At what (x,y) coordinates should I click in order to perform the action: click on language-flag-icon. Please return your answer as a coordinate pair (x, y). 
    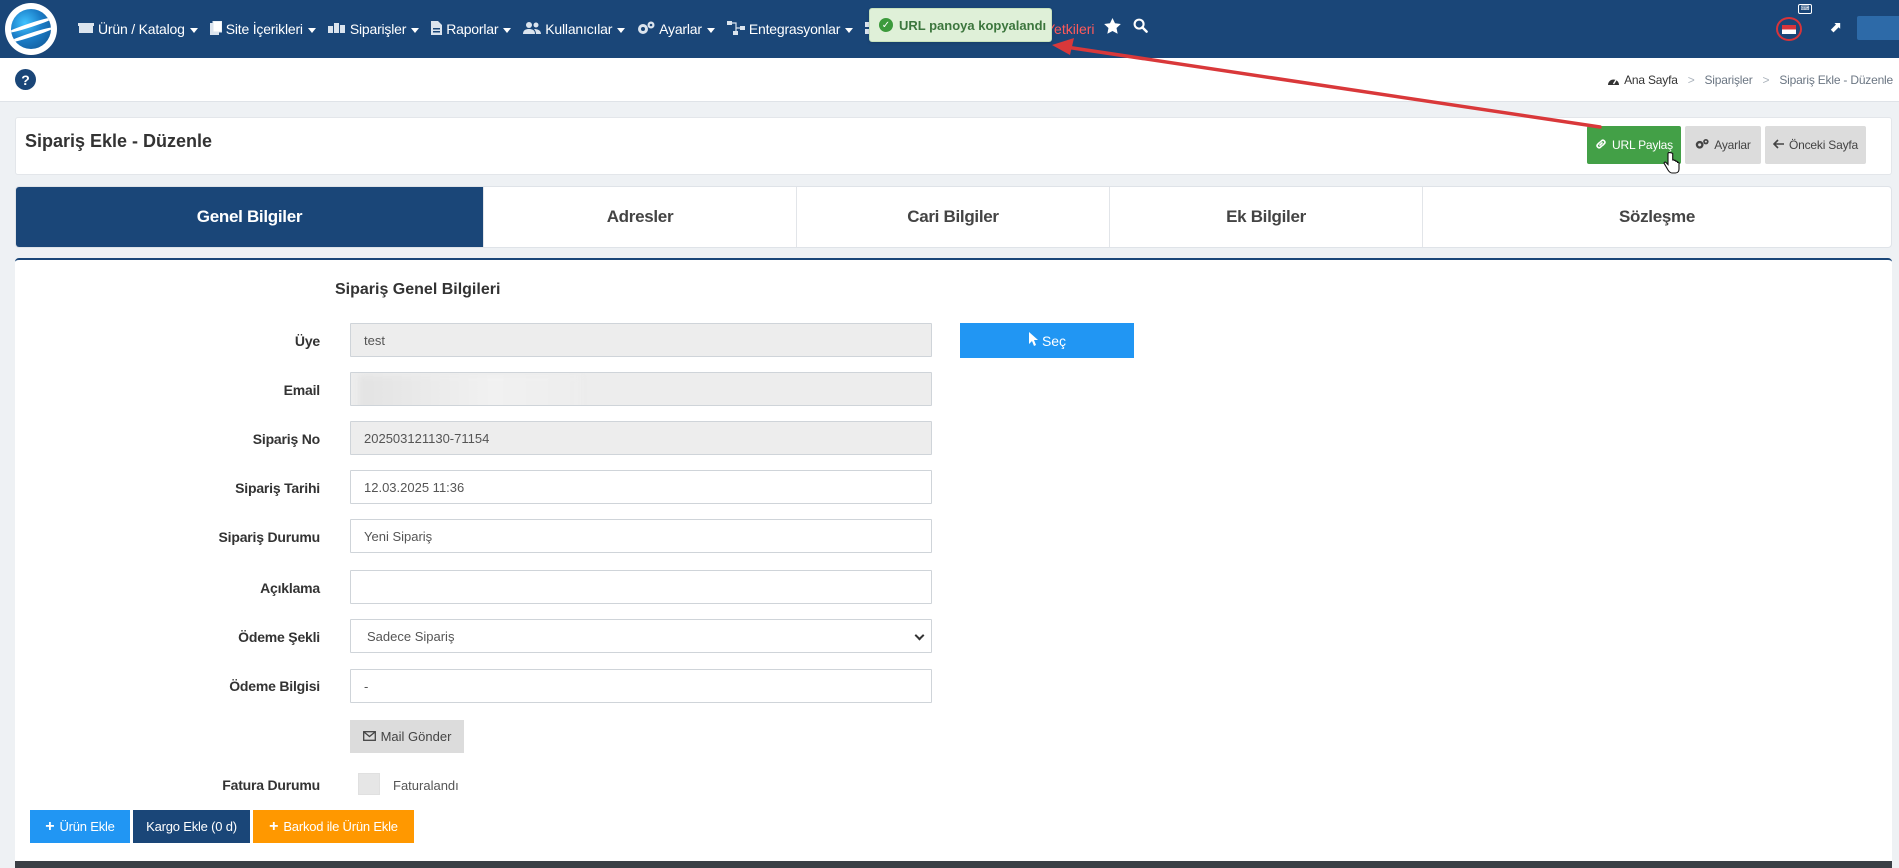
    Looking at the image, I should click on (1789, 29).